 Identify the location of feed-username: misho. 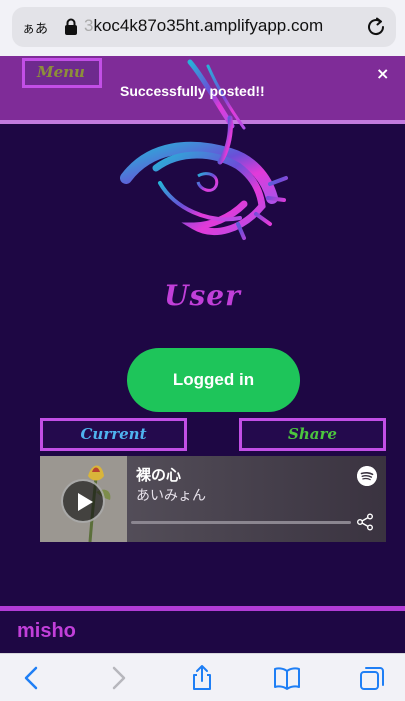
(46, 631).